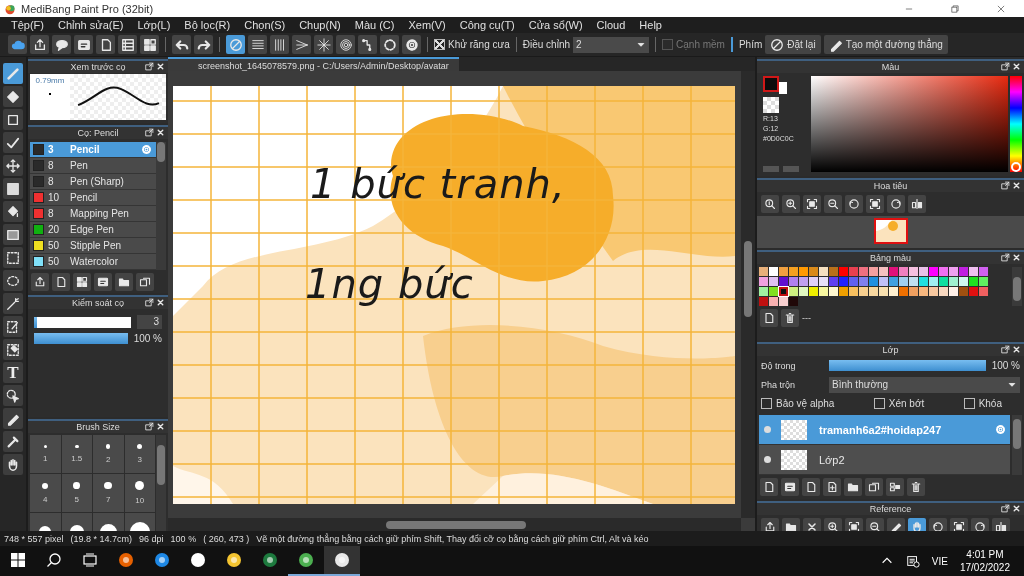 The height and width of the screenshot is (576, 1024). Describe the element at coordinates (13, 372) in the screenshot. I see `tool-button: T` at that location.